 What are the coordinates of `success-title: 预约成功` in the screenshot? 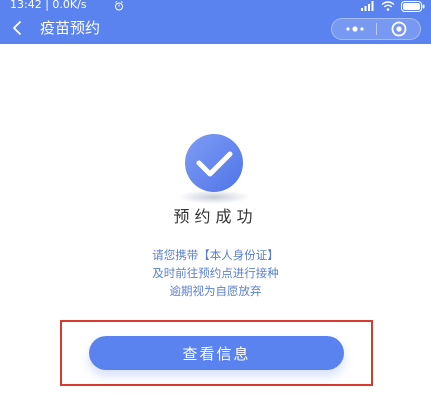 It's located at (215, 216).